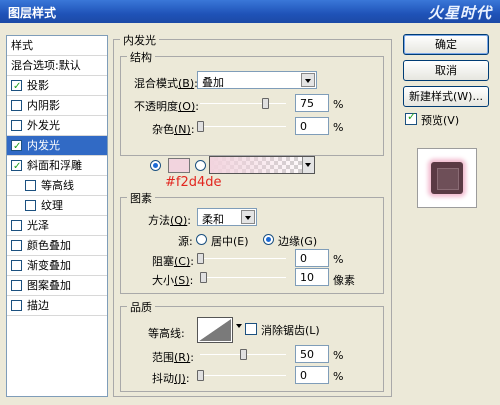 The image size is (500, 405). Describe the element at coordinates (38, 305) in the screenshot. I see `style-item-label: 描边` at that location.